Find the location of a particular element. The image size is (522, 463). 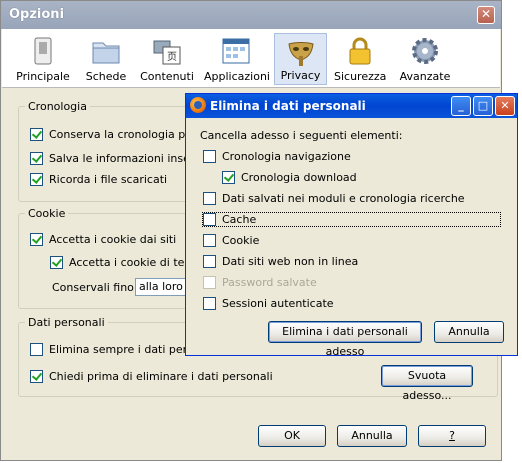

dialog-cancel-button: Annulla is located at coordinates (469, 332).